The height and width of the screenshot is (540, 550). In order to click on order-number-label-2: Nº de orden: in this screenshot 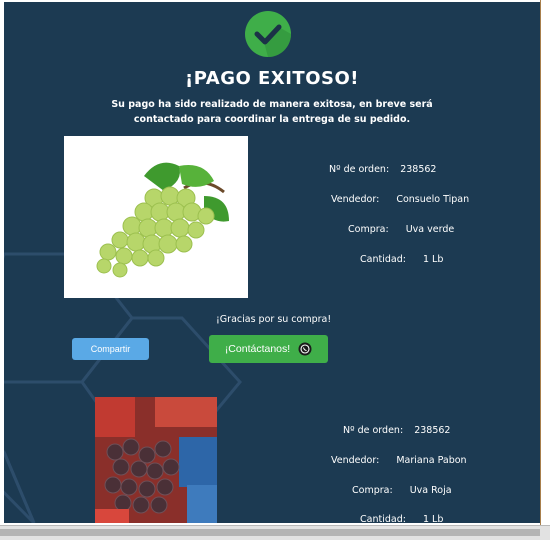, I will do `click(373, 430)`.